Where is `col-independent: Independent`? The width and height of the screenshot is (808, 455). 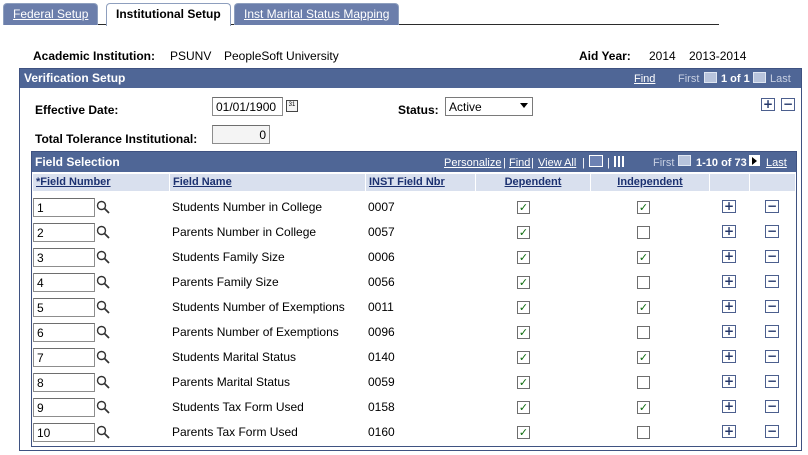
col-independent: Independent is located at coordinates (650, 182).